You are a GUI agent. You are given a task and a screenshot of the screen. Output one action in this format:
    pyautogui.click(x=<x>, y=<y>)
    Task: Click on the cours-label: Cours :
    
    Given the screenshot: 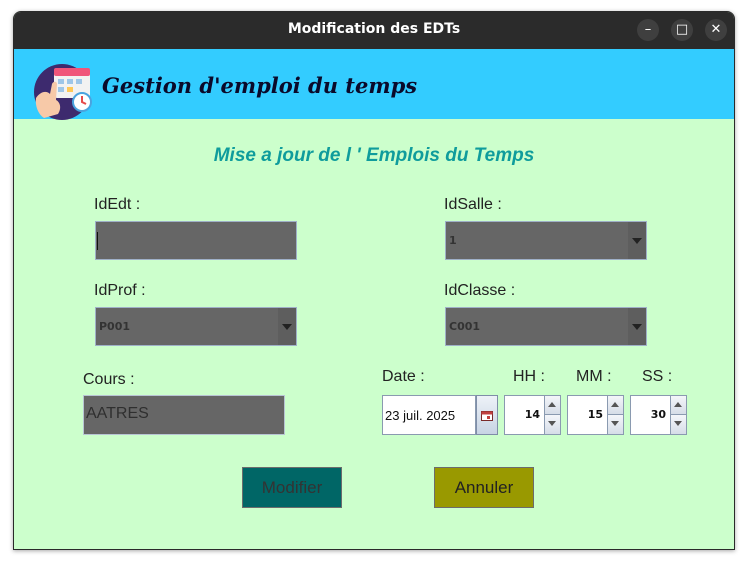 What is the action you would take?
    pyautogui.click(x=109, y=379)
    